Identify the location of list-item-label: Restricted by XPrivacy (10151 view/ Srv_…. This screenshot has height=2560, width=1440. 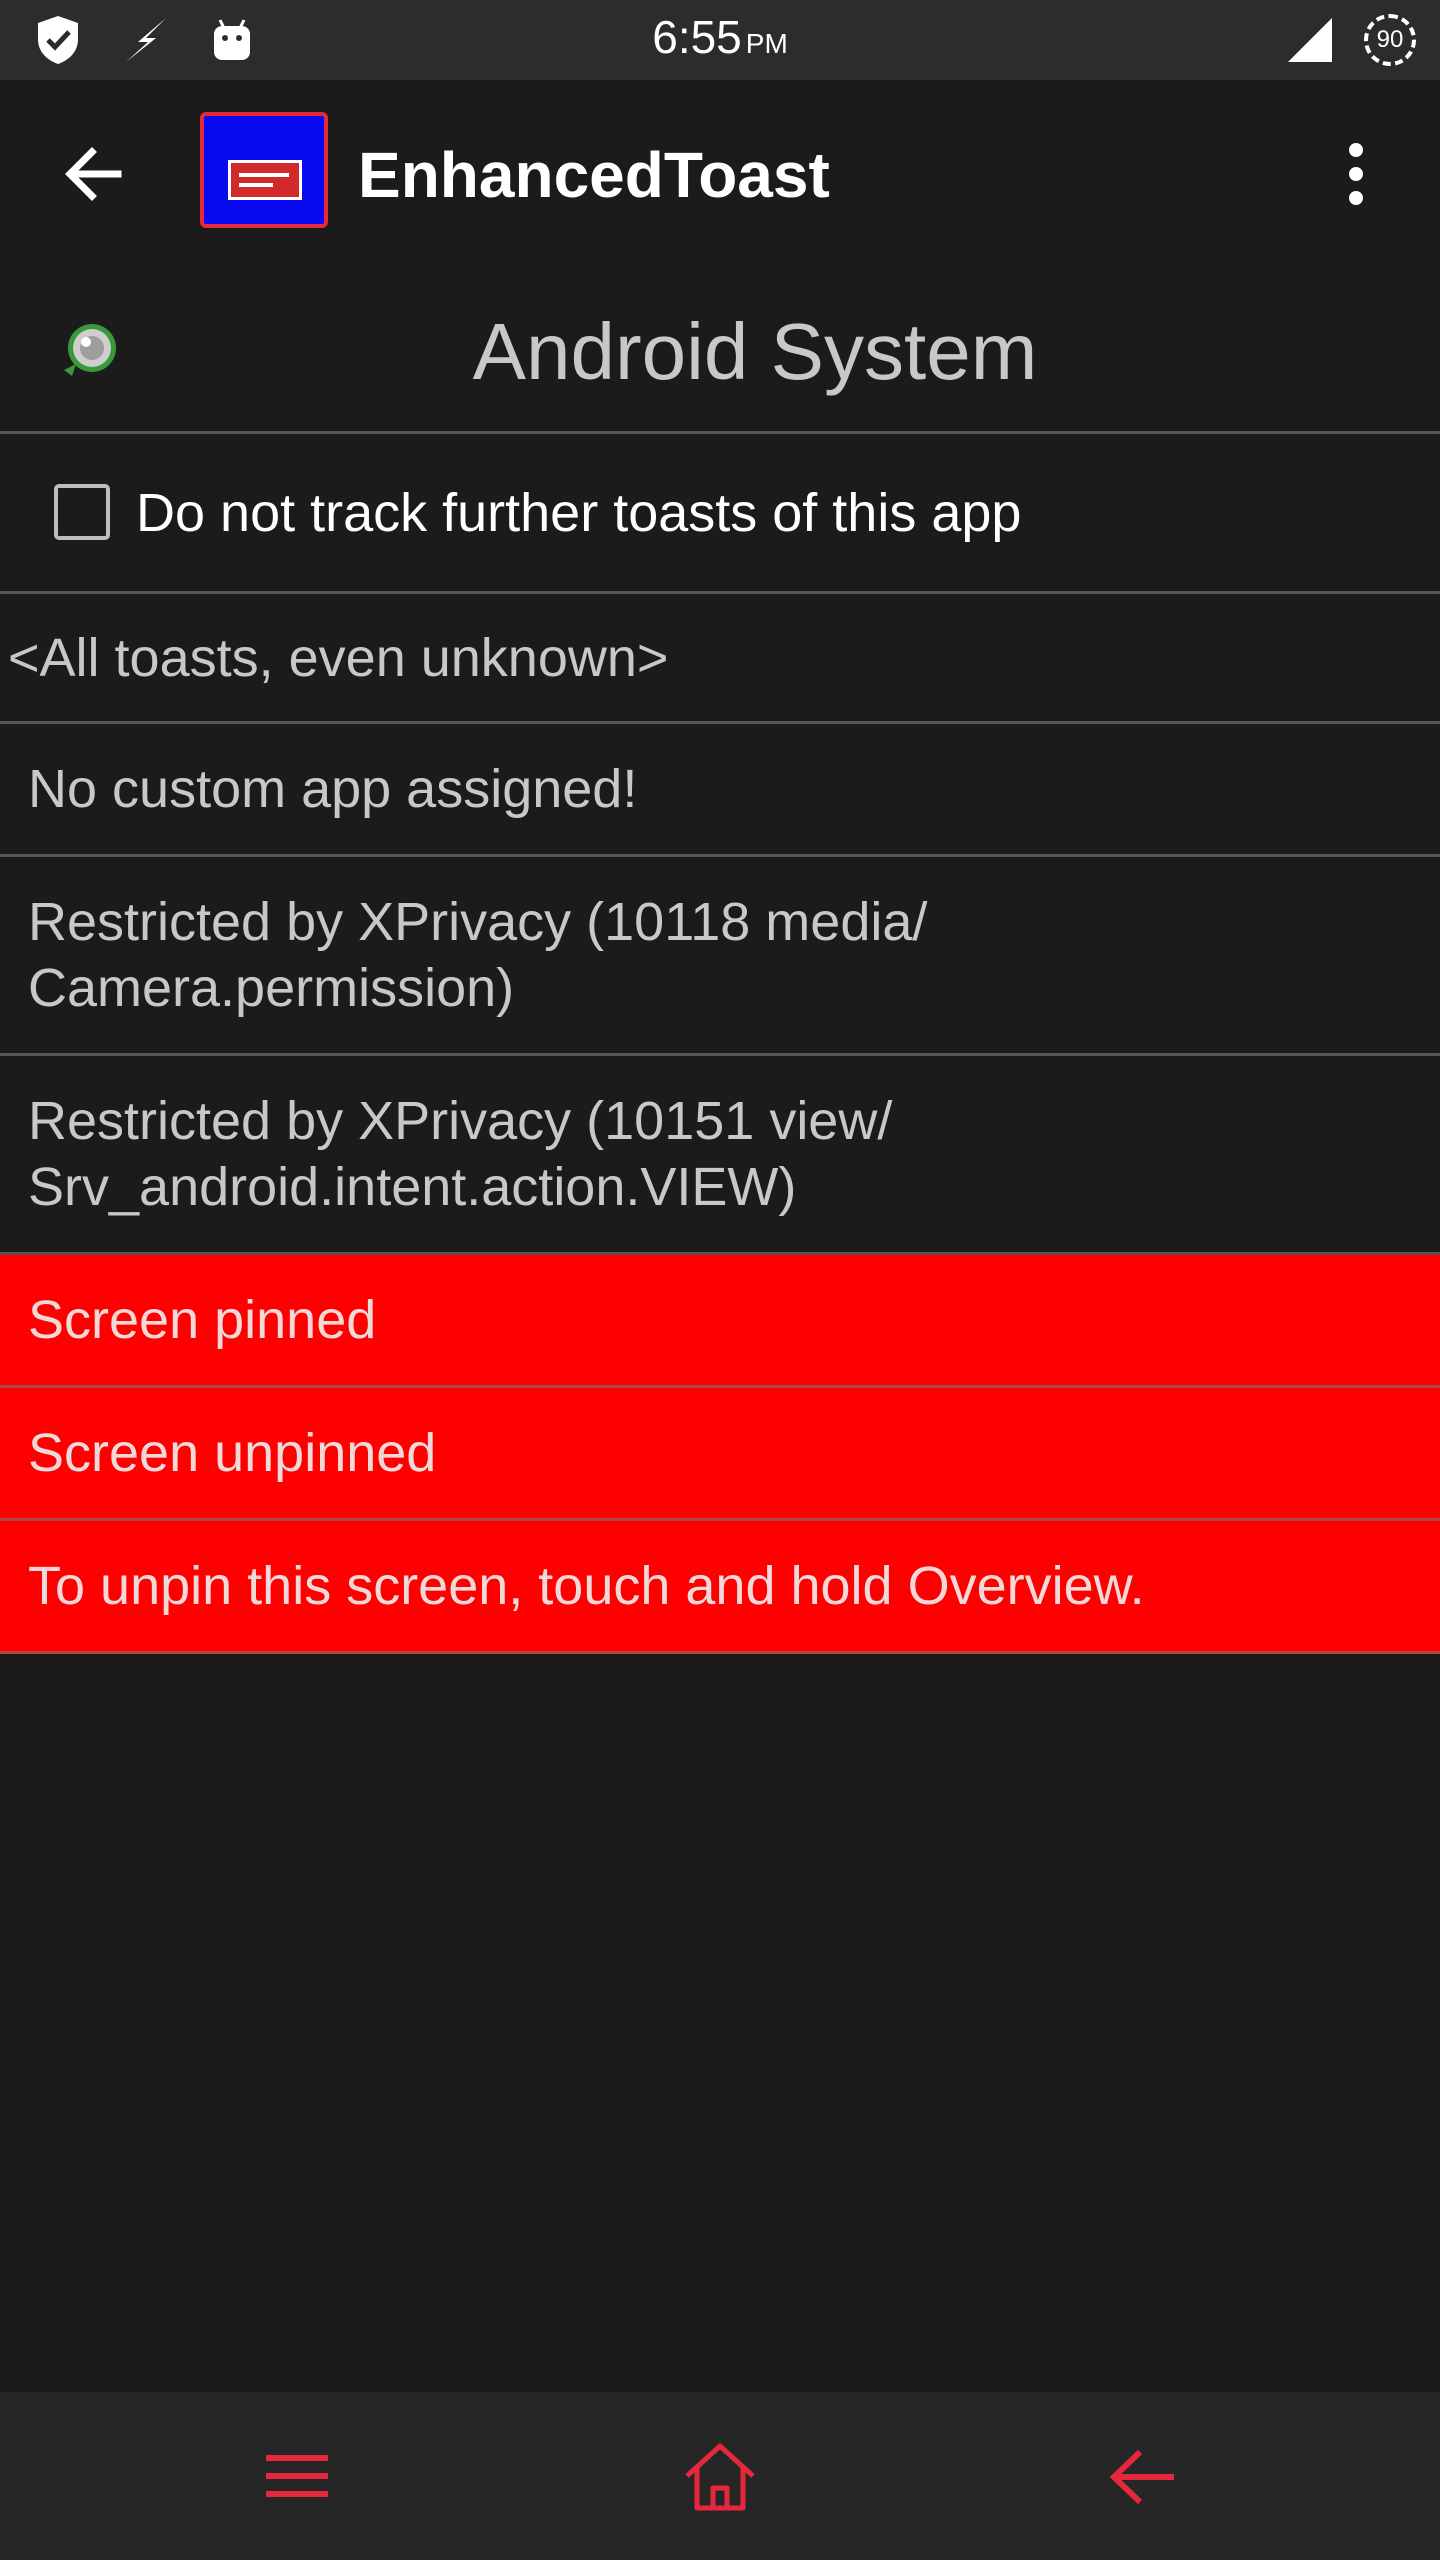
(460, 1154).